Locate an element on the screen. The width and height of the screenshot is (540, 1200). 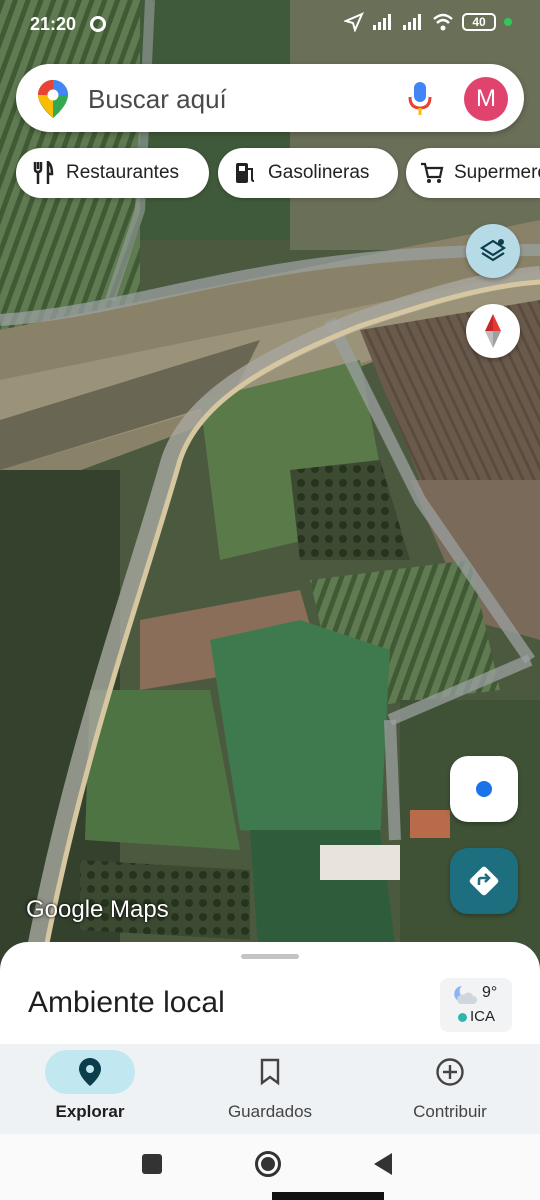
shopping-cart-icon is located at coordinates (432, 173).